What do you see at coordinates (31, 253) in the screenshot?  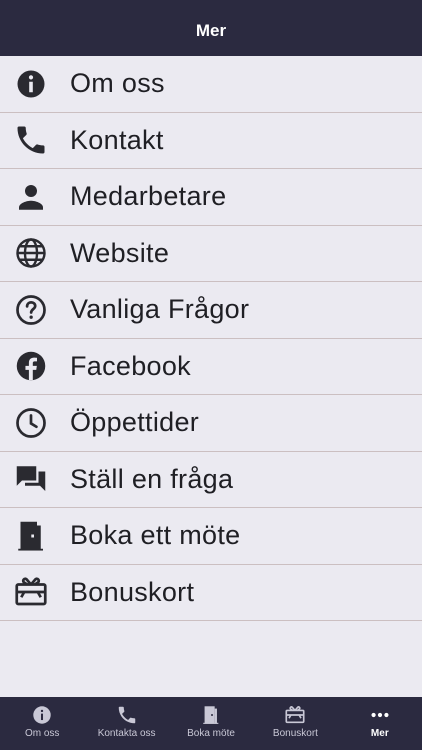 I see `globe-icon` at bounding box center [31, 253].